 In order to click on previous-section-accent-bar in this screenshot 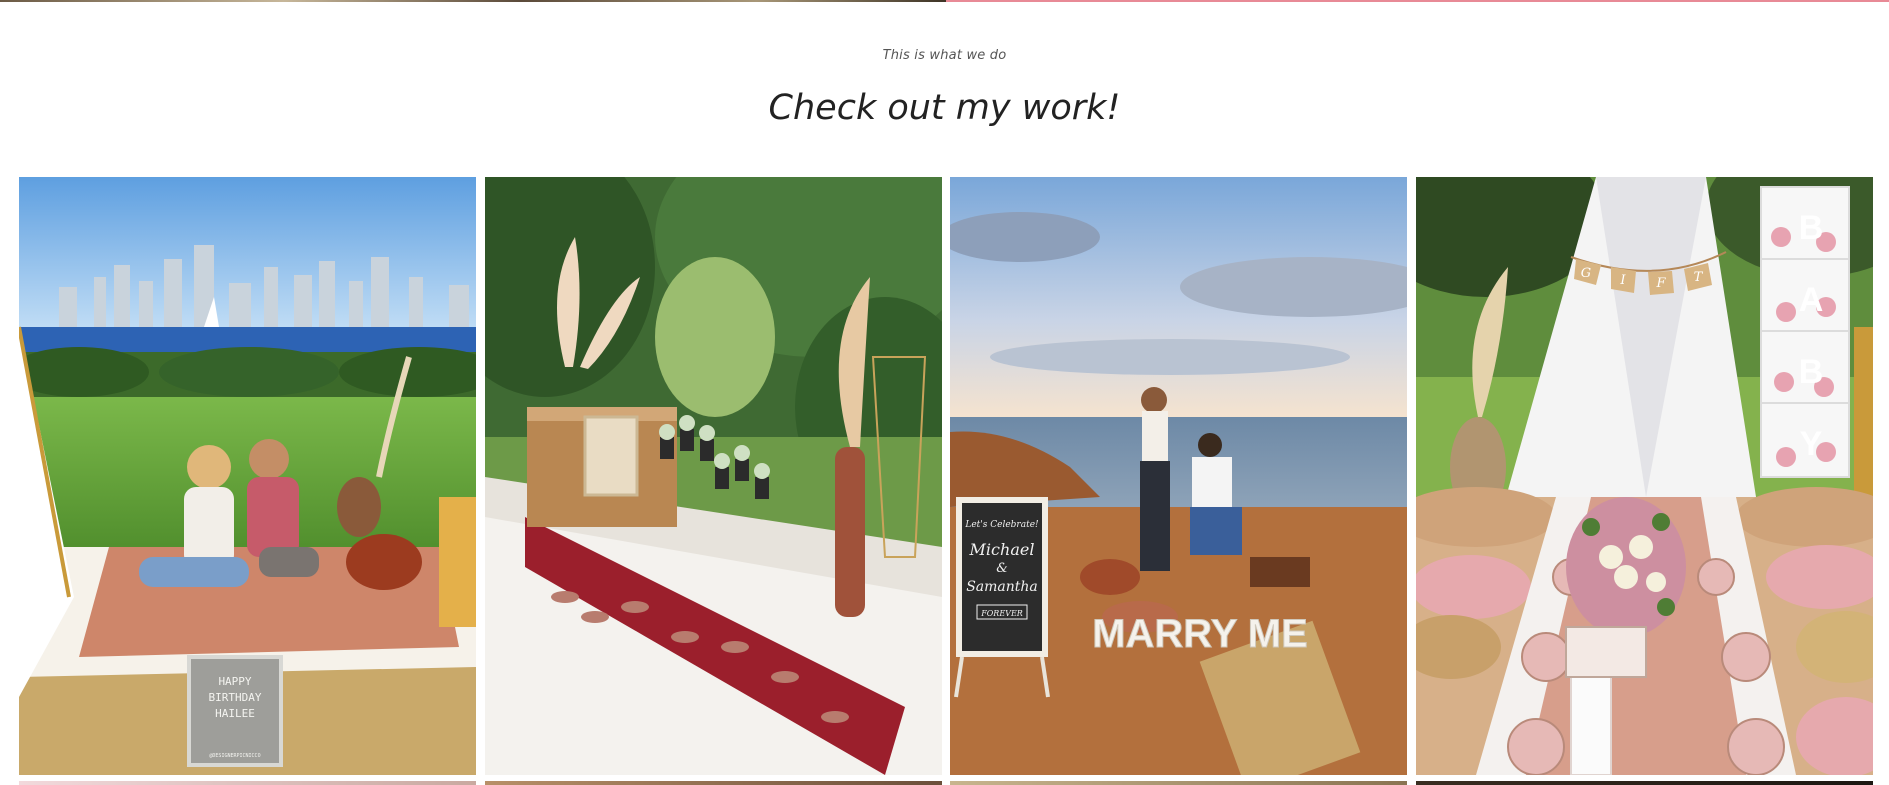, I will do `click(1417, 1)`.